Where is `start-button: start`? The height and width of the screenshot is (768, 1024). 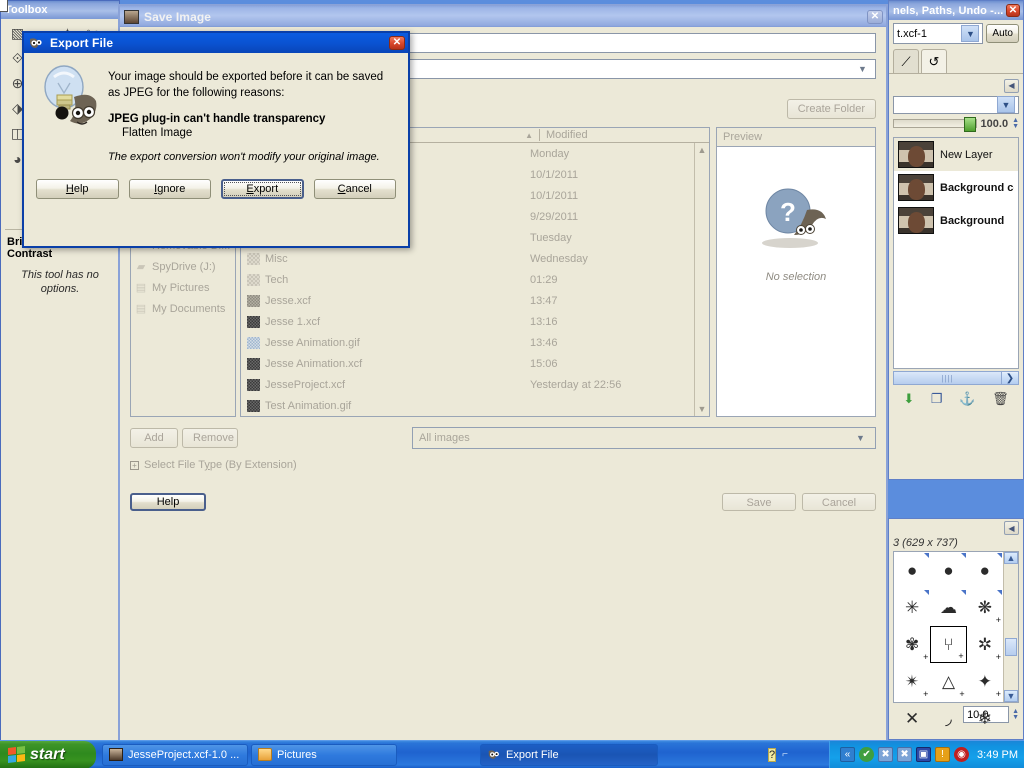
start-button: start is located at coordinates (48, 754).